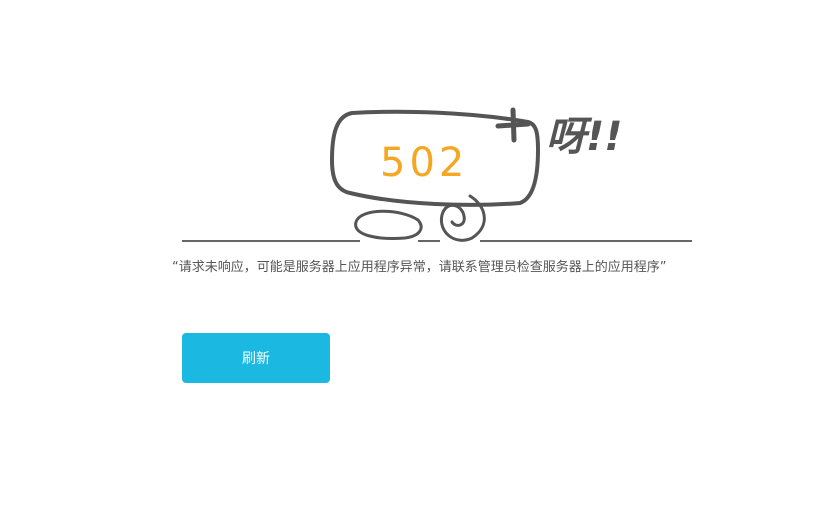 This screenshot has width=815, height=506. I want to click on refresh-button: 刷新, so click(256, 358).